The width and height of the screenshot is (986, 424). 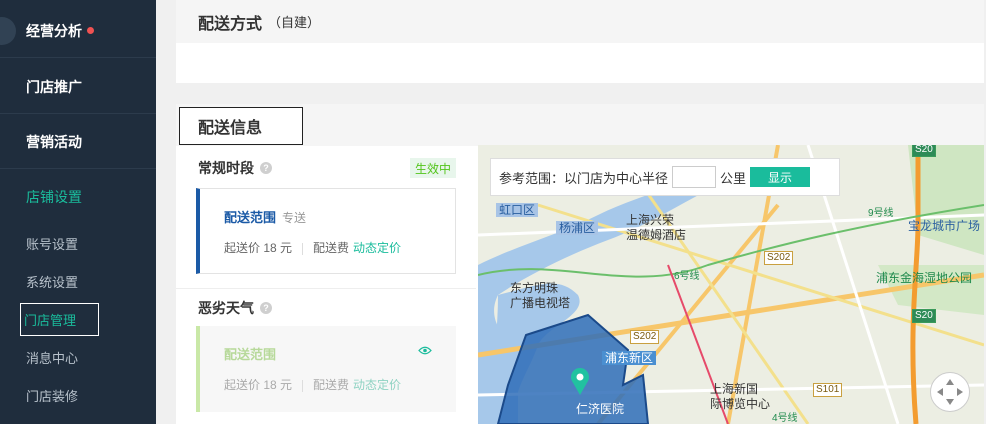 What do you see at coordinates (580, 21) in the screenshot?
I see `delivery-method-header: 配送方式 （自建）` at bounding box center [580, 21].